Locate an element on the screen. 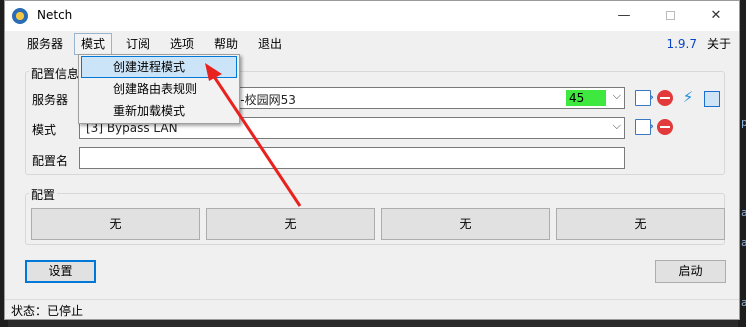 The image size is (746, 327). server-select-value: s-校园网53 is located at coordinates (265, 100).